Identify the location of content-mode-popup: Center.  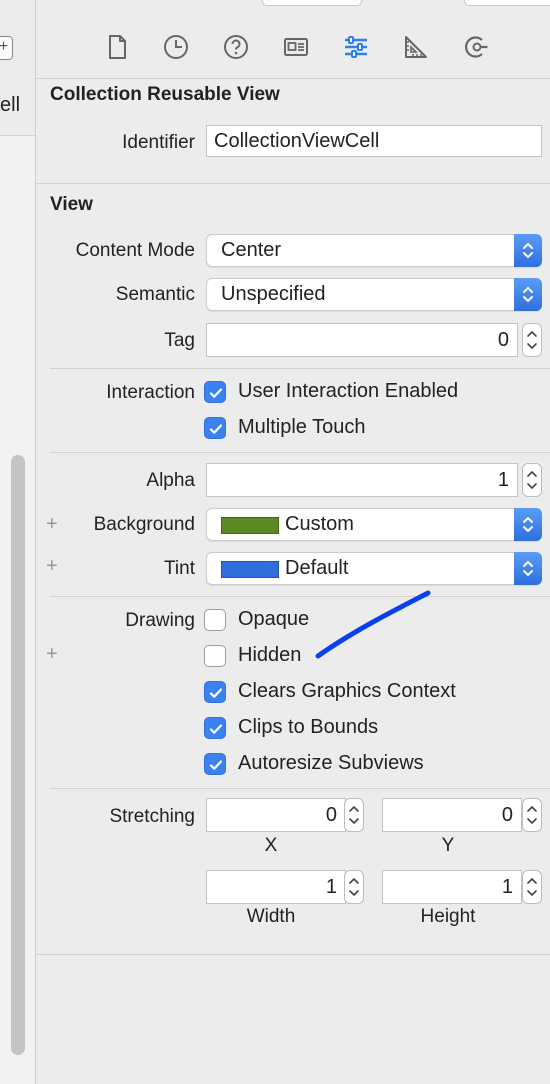
(374, 250).